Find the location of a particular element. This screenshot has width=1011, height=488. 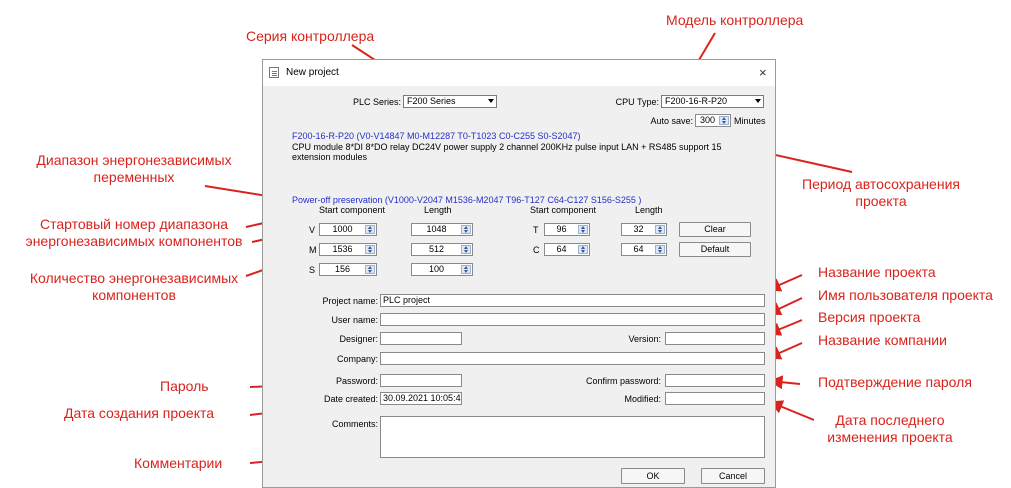

annotation-version: Версия проекта is located at coordinates (869, 317).